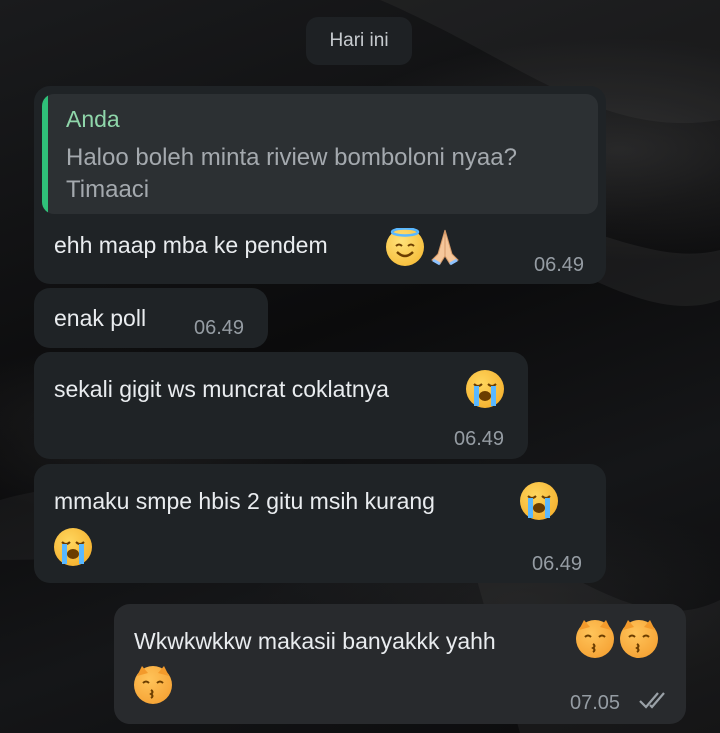 Image resolution: width=720 pixels, height=733 pixels. What do you see at coordinates (400, 664) in the screenshot?
I see `outgoing-message-bubble: Wkwkwkkw makasii banyakkk yahh 07.05` at bounding box center [400, 664].